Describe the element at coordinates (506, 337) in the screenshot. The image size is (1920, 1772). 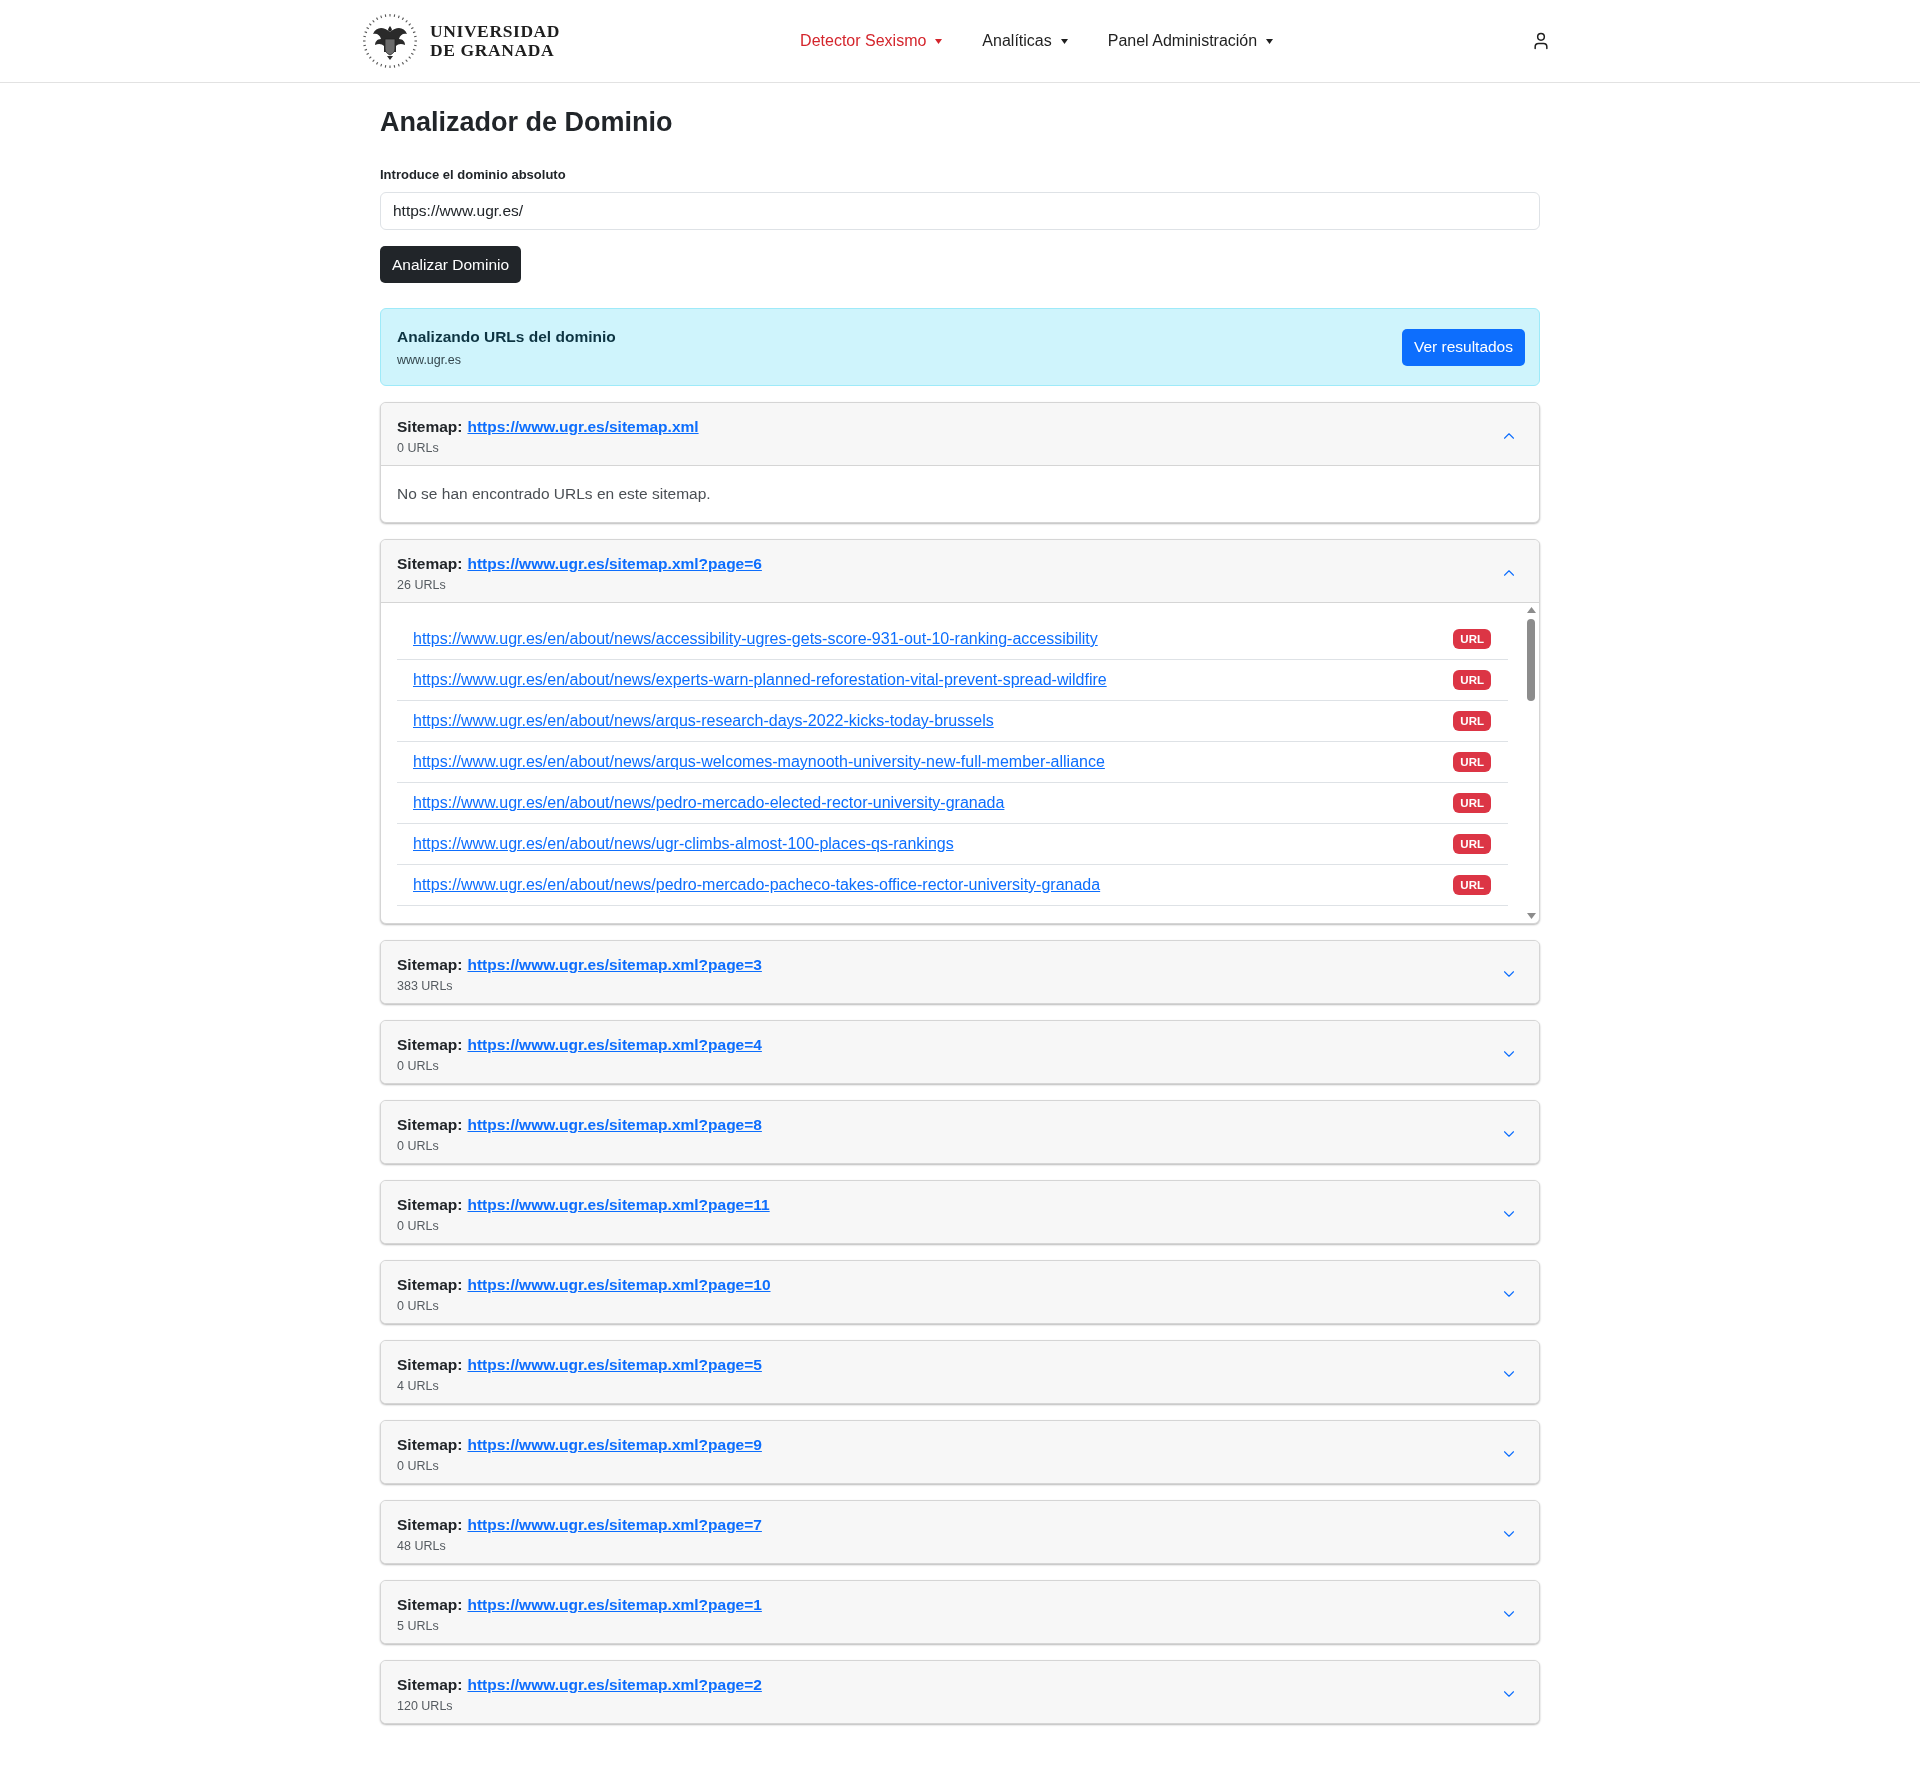
I see `alert-title: Analizando URLs del dominio` at that location.